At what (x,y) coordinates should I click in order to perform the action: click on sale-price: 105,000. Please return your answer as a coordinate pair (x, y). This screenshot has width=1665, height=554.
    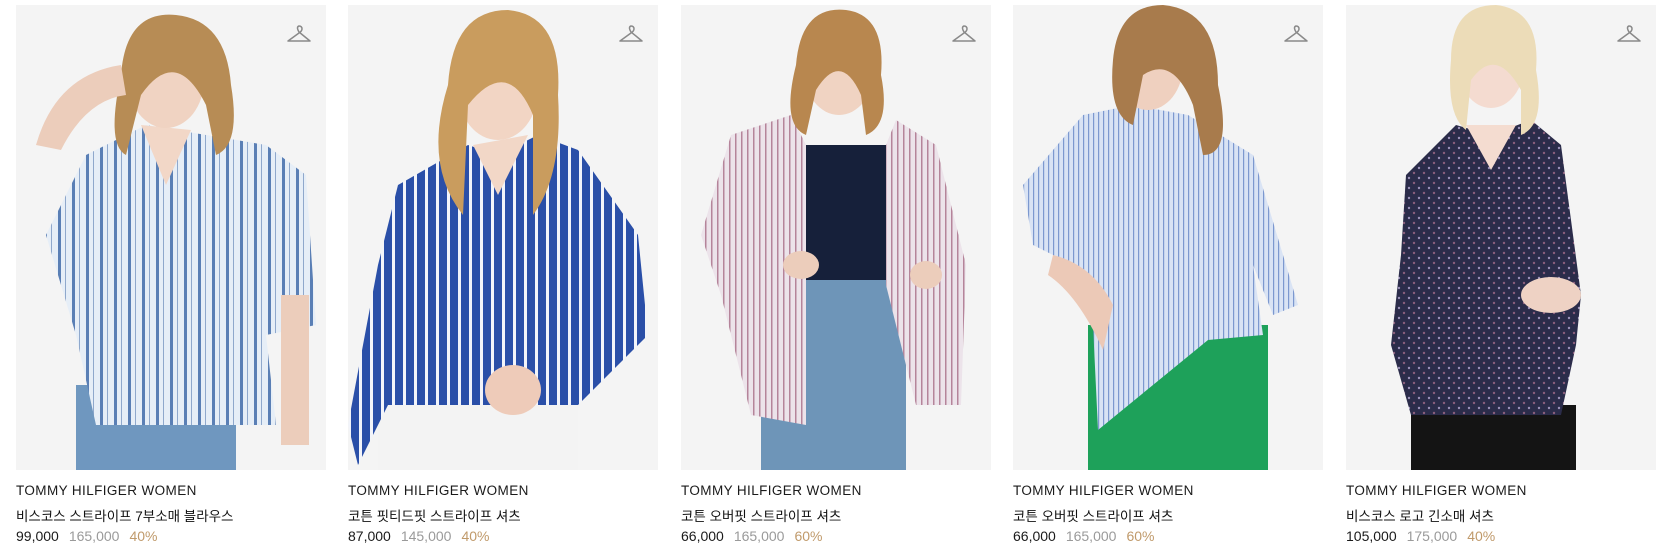
    Looking at the image, I should click on (1371, 536).